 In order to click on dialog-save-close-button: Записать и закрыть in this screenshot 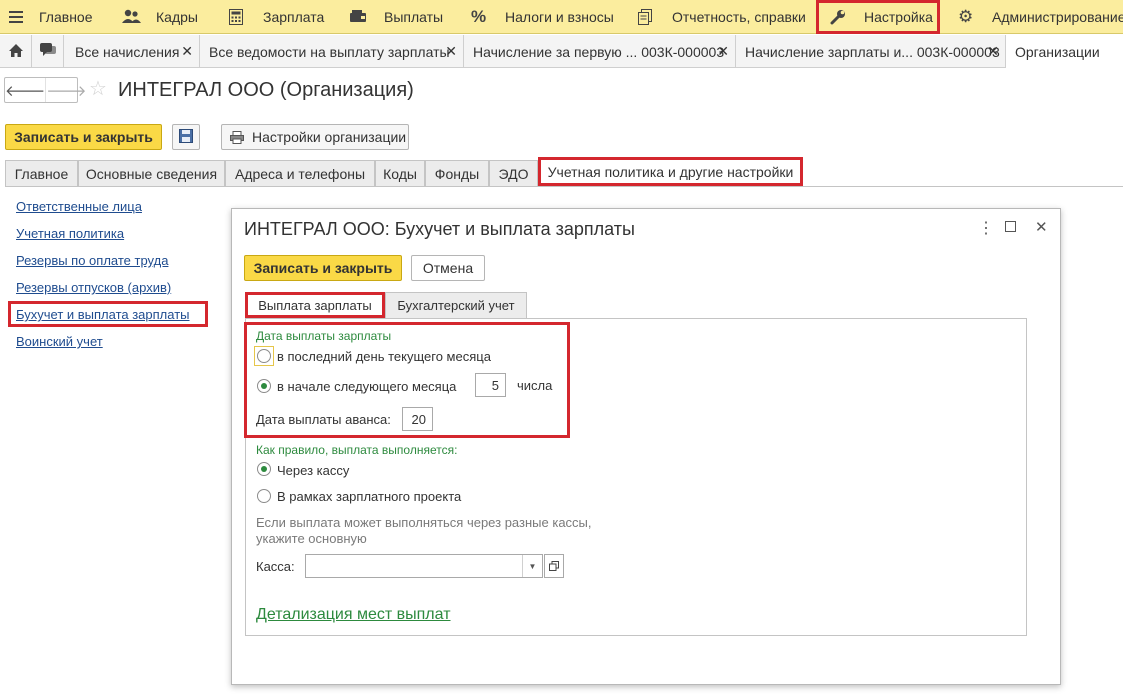, I will do `click(323, 268)`.